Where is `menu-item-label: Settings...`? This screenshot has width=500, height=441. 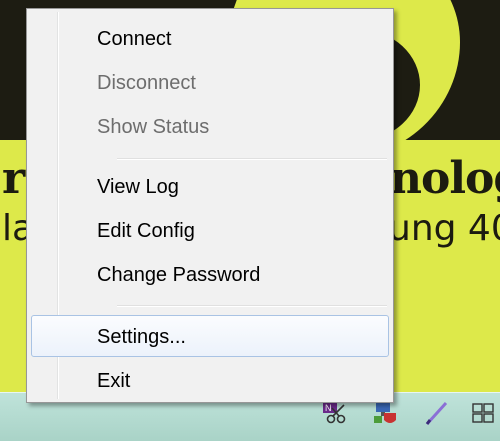
menu-item-label: Settings... is located at coordinates (141, 337).